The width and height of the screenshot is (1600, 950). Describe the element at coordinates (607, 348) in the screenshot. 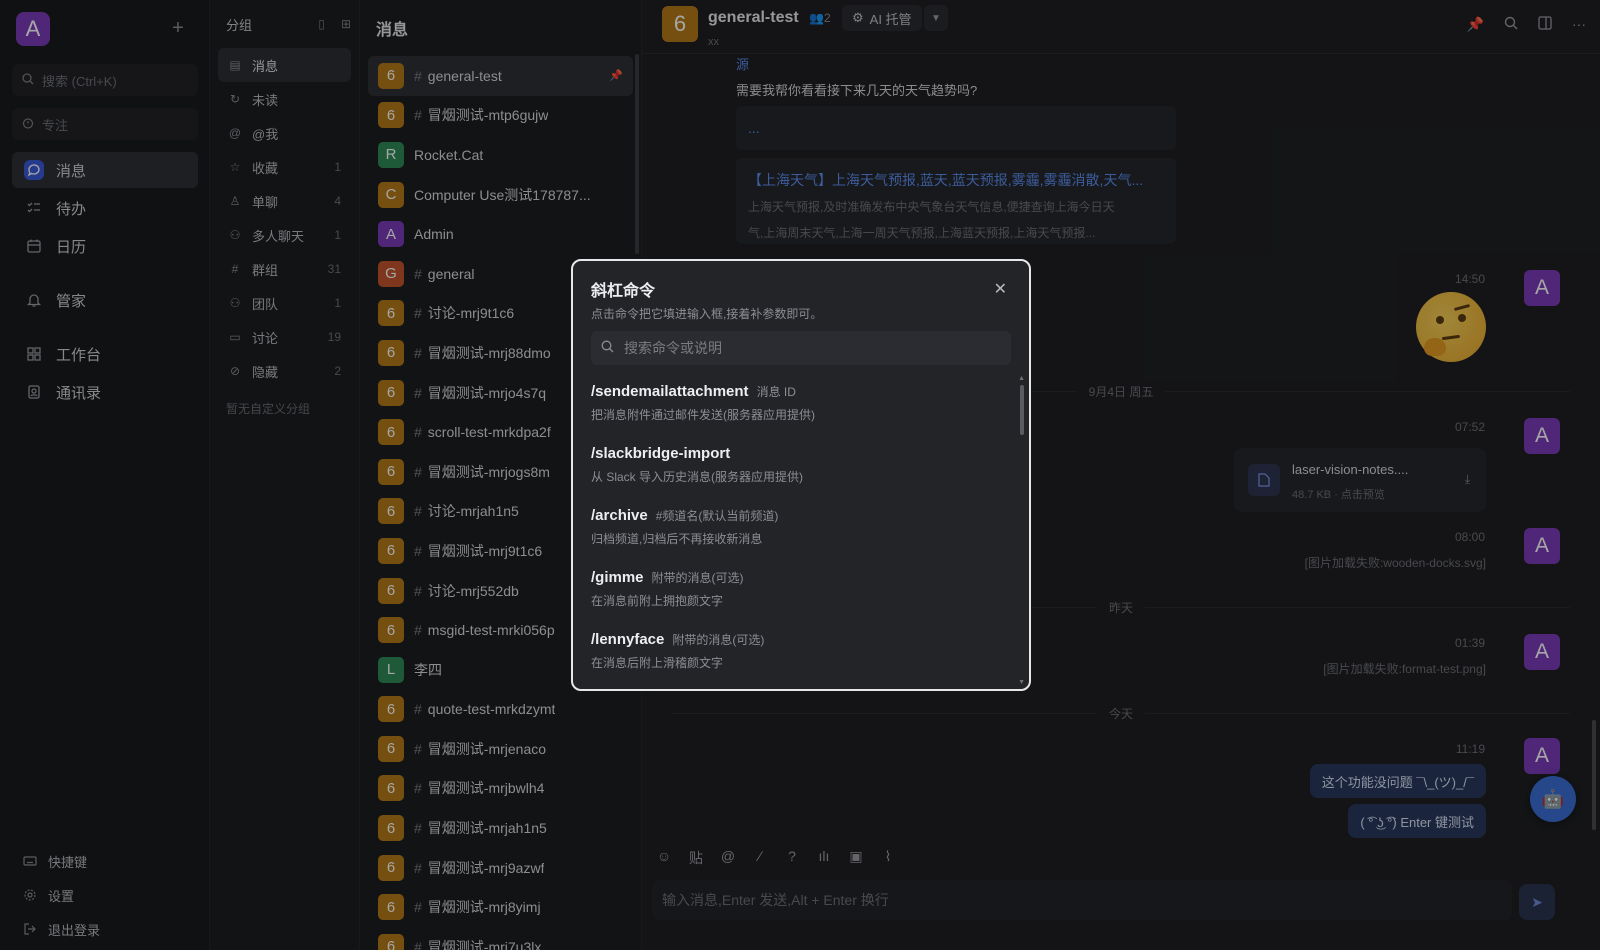

I see `search-icon` at that location.